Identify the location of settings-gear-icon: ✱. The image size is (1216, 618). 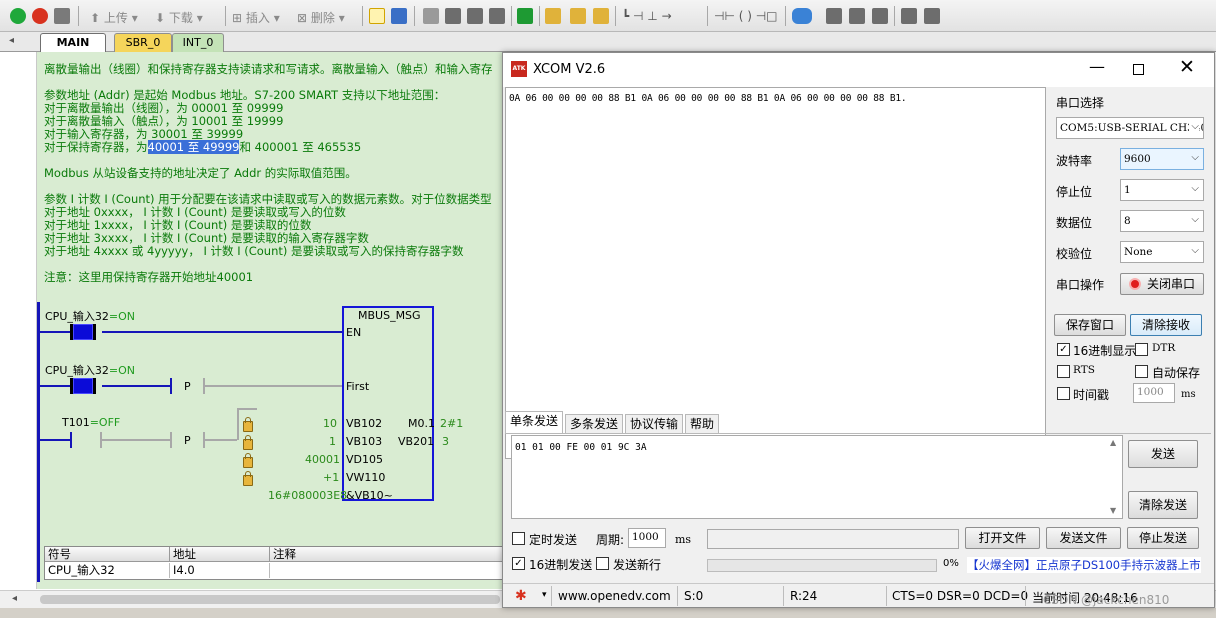
(521, 596).